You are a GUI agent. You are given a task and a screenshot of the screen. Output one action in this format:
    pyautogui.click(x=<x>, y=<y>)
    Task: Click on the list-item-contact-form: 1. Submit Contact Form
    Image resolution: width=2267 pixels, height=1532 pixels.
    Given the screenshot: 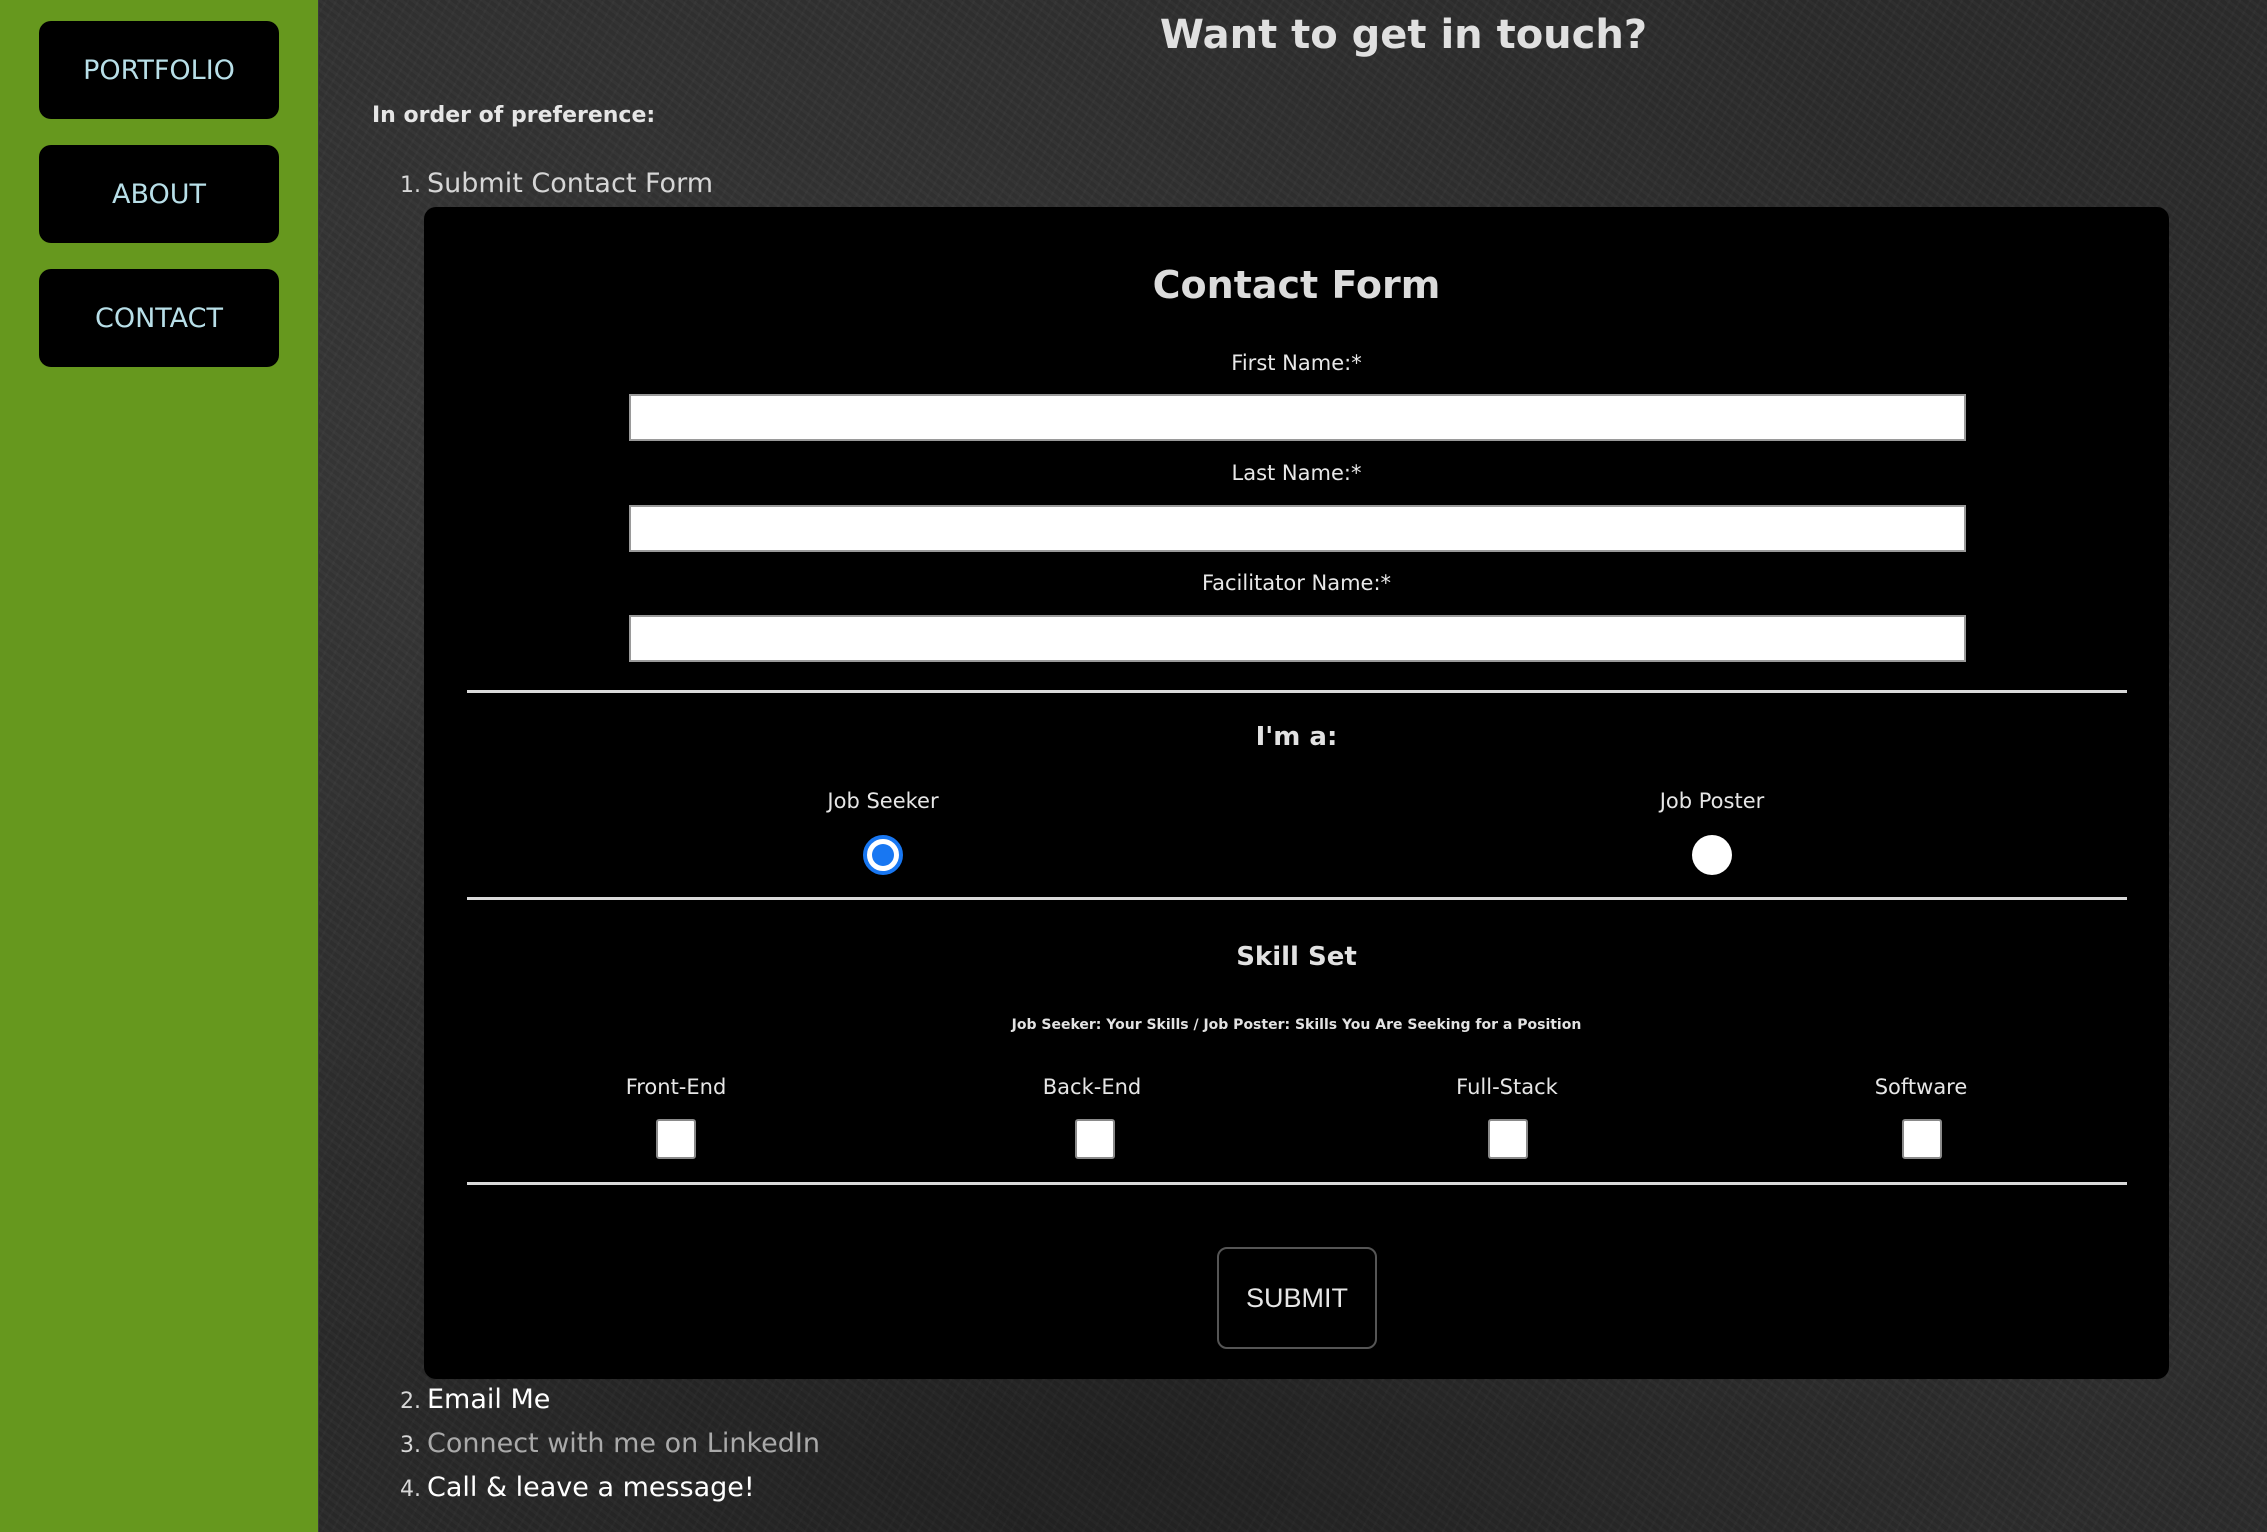 What is the action you would take?
    pyautogui.click(x=556, y=183)
    